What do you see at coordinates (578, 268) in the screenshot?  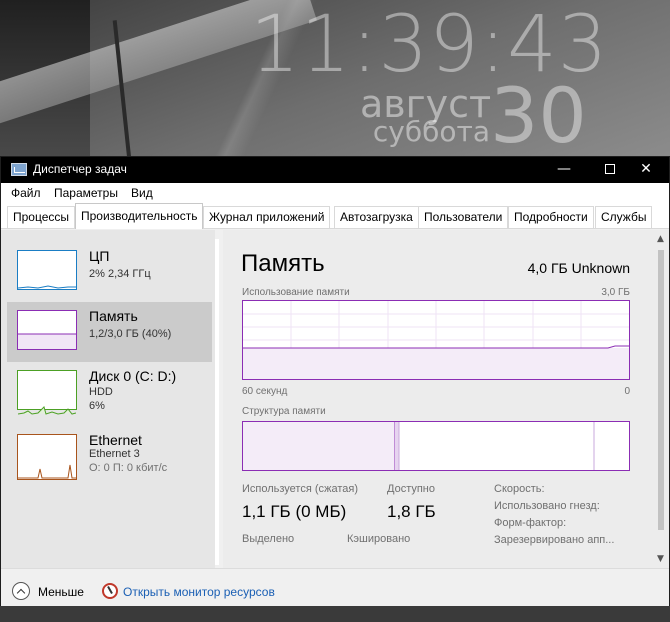 I see `total-memory: 4,0 ГБ Unknown` at bounding box center [578, 268].